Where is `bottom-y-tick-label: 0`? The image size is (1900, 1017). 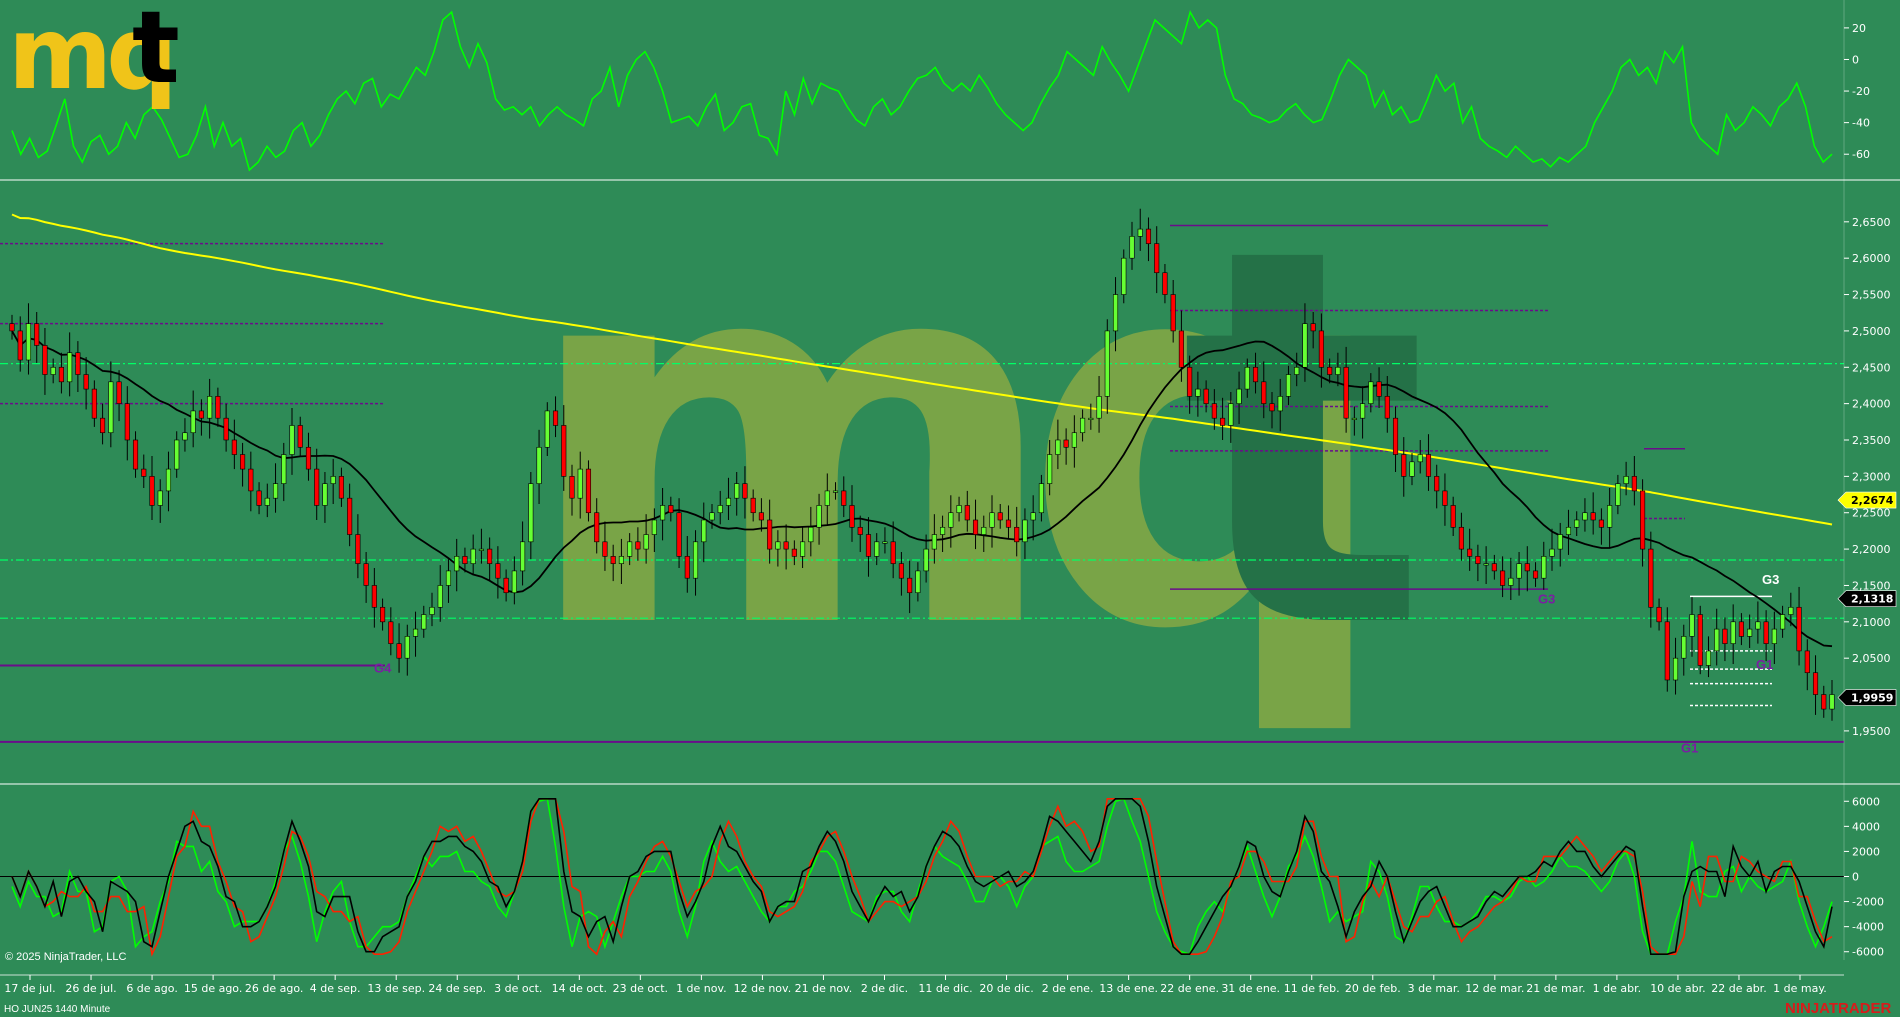 bottom-y-tick-label: 0 is located at coordinates (1855, 877).